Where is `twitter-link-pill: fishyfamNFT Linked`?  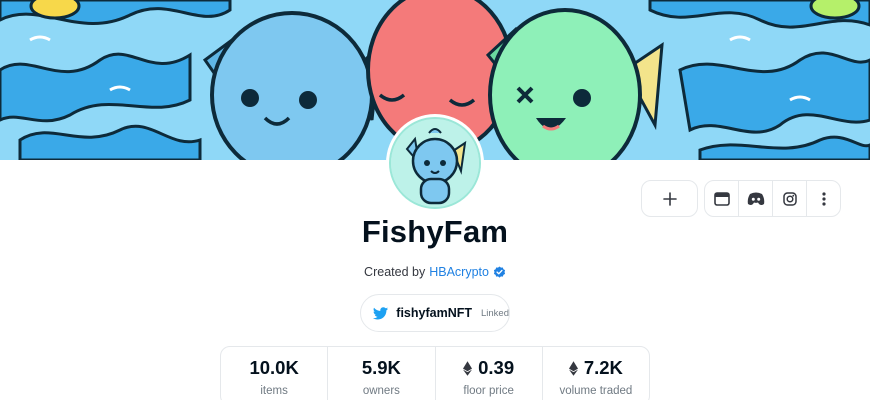 twitter-link-pill: fishyfamNFT Linked is located at coordinates (435, 313).